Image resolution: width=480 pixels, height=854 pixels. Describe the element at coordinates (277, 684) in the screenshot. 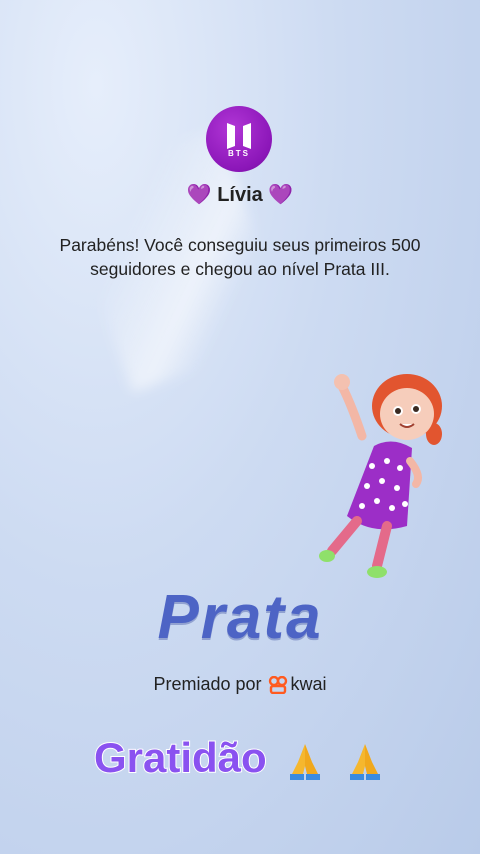

I see `kwai-logo-icon` at that location.